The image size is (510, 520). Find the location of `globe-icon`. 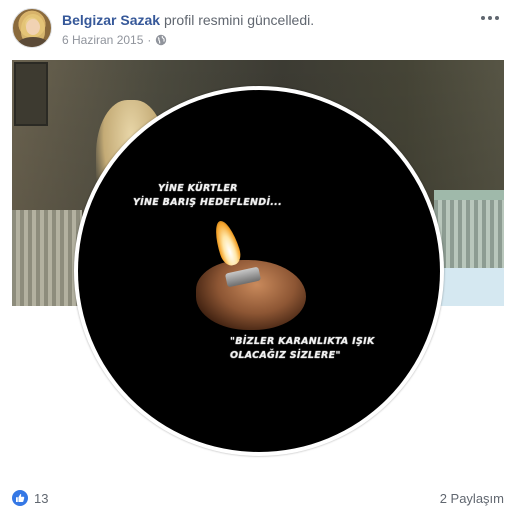

globe-icon is located at coordinates (161, 40).